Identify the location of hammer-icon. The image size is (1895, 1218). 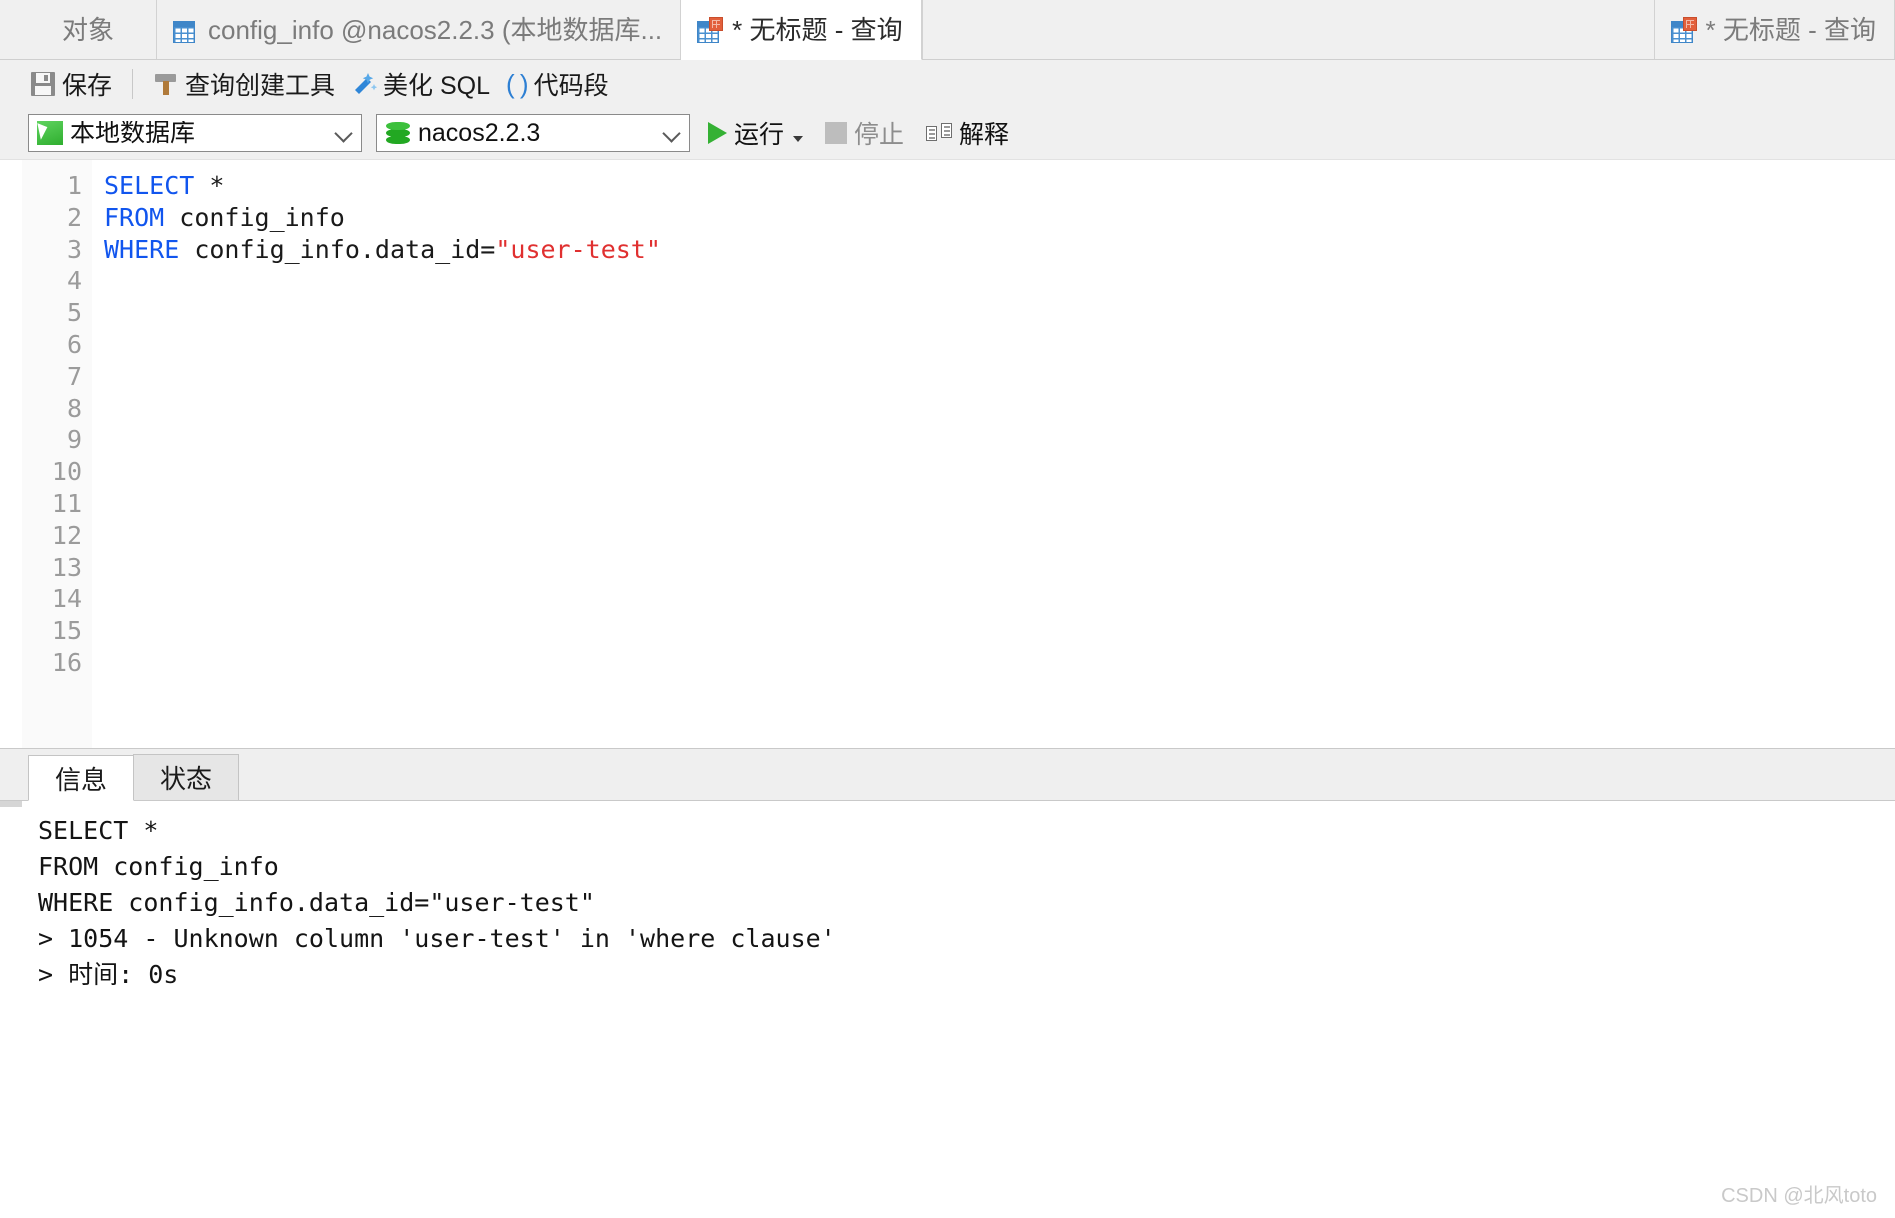
(166, 84).